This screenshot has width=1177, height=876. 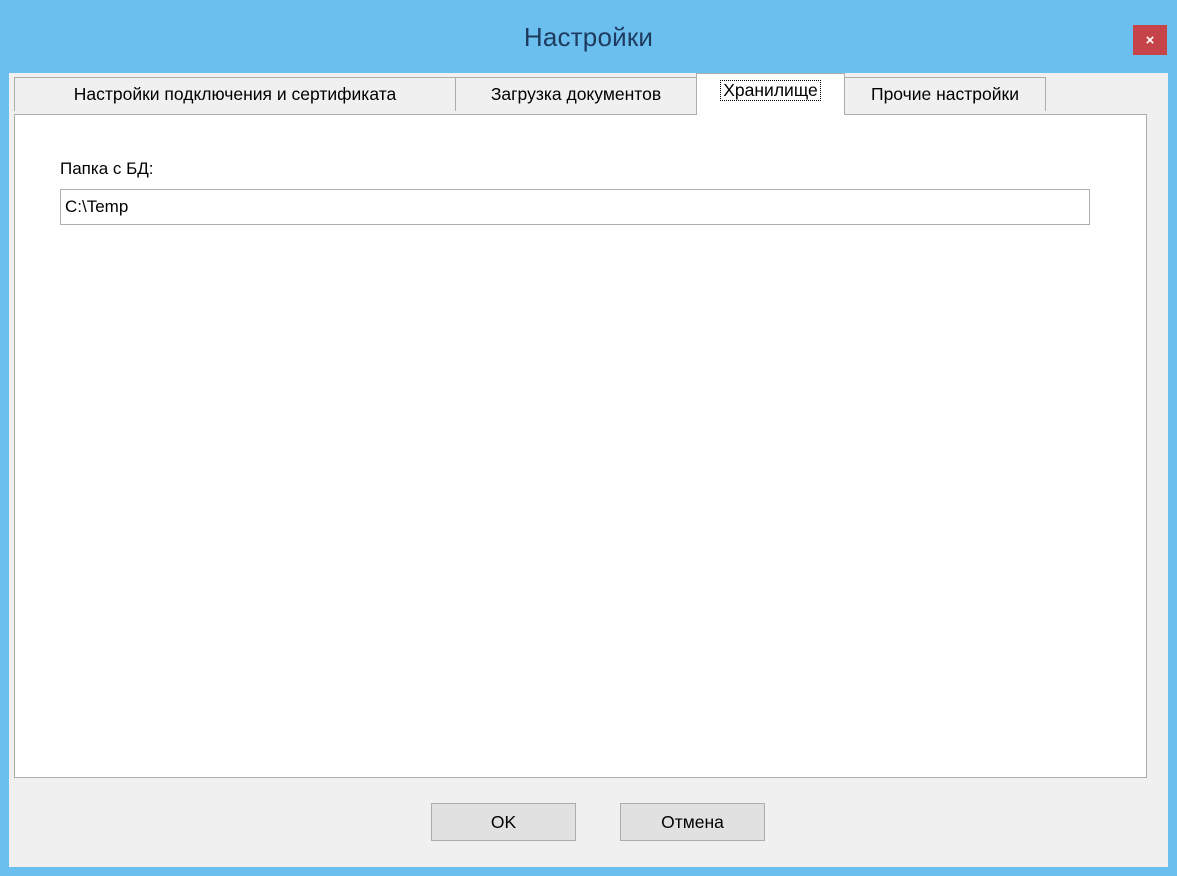 I want to click on cancel-button: Отмена, so click(x=692, y=822).